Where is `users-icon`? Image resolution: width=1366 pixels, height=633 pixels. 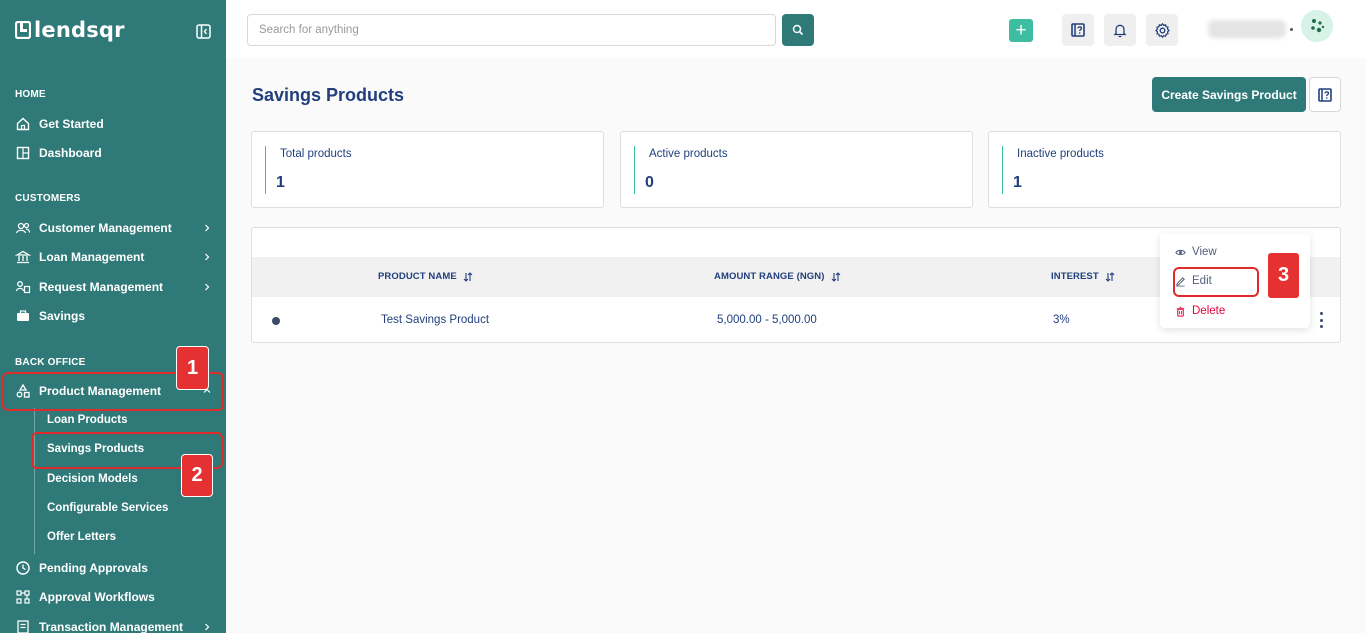
users-icon is located at coordinates (23, 228).